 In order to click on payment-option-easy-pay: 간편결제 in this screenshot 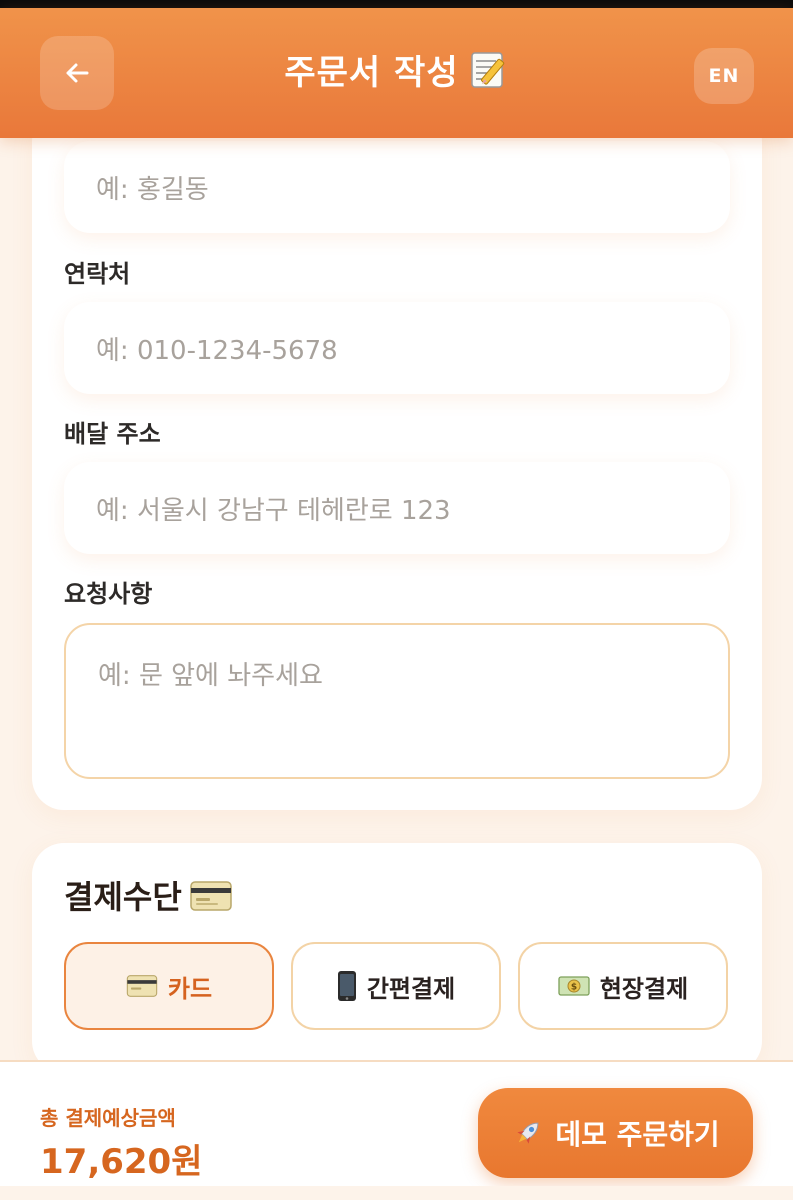, I will do `click(396, 986)`.